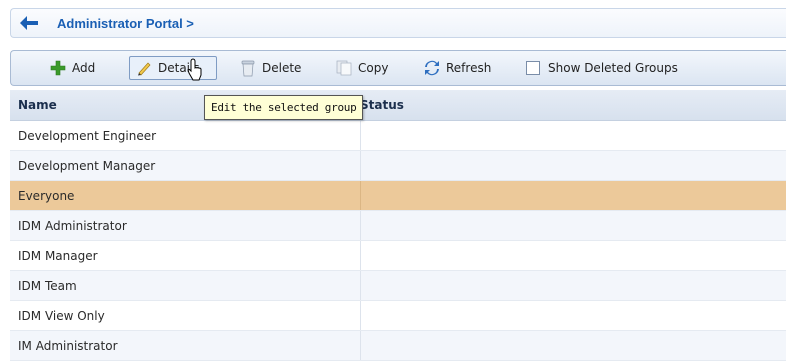 Image resolution: width=786 pixels, height=361 pixels. I want to click on details-button: Details, so click(173, 68).